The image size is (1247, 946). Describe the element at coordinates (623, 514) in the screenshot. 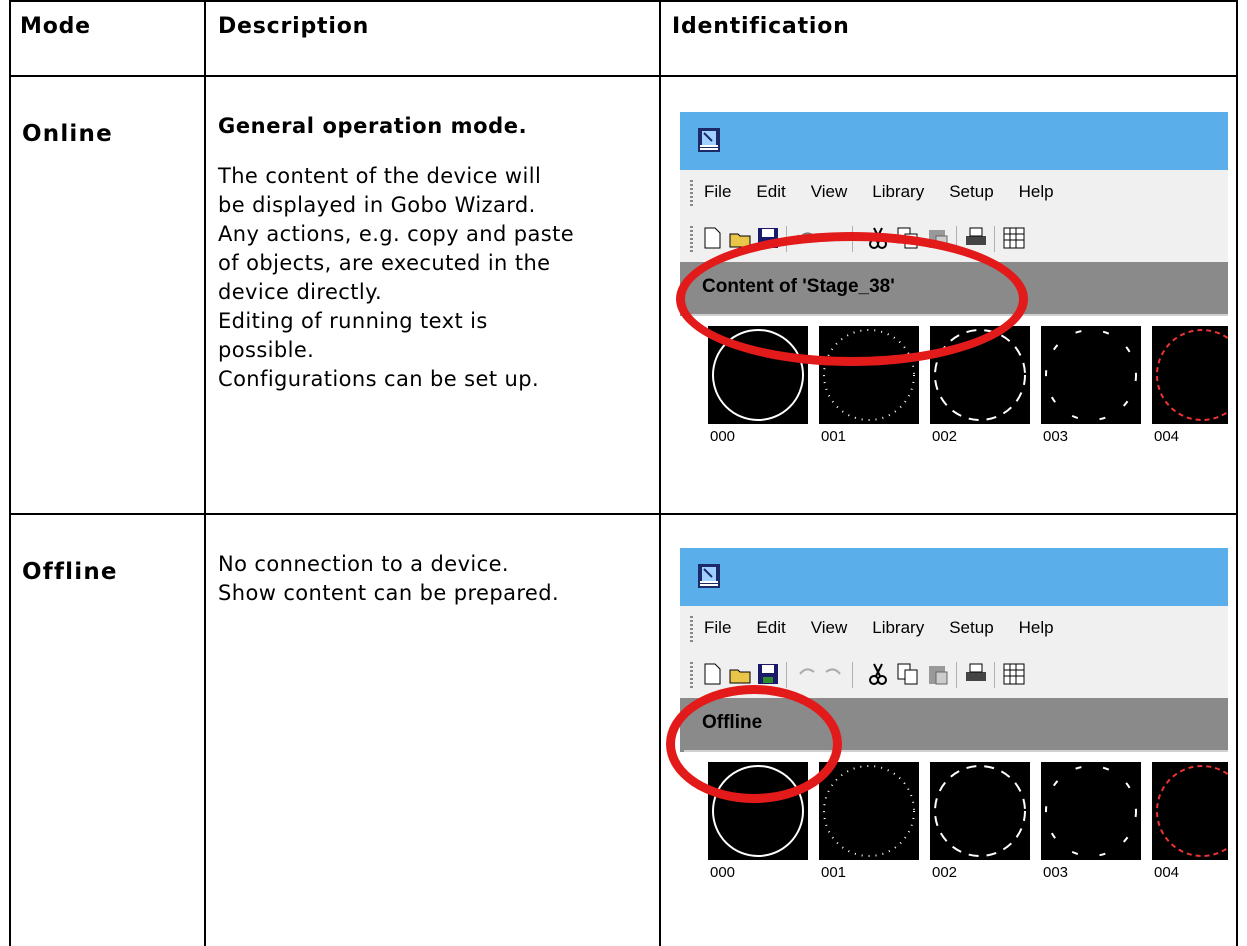

I see `row-divider` at that location.